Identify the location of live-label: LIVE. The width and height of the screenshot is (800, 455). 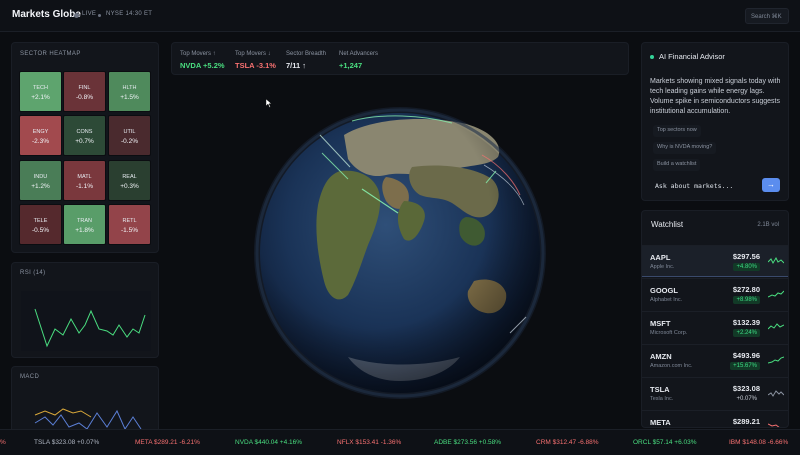
(89, 14).